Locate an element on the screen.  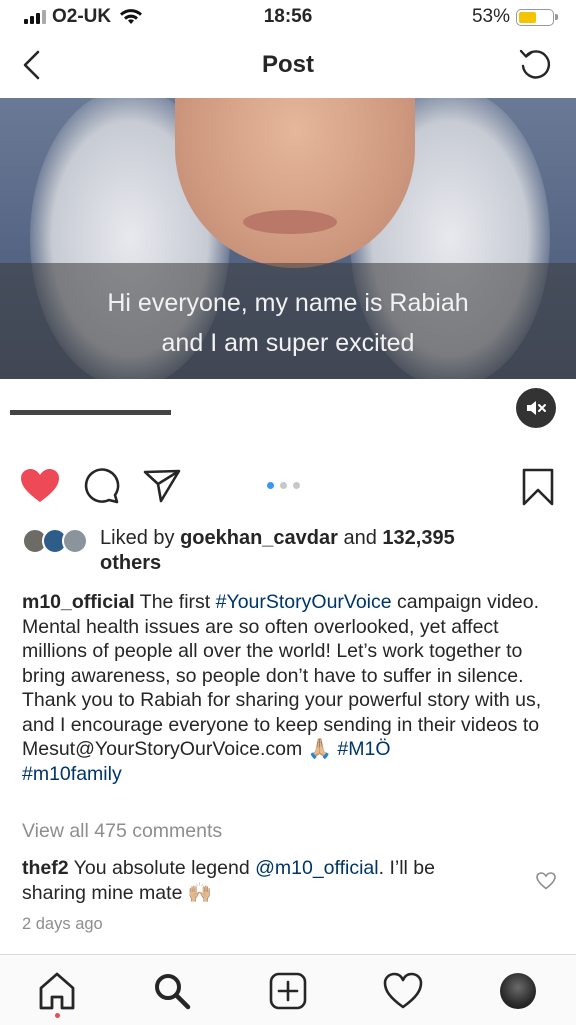
liker-username: goekhan_cavdar is located at coordinates (259, 538).